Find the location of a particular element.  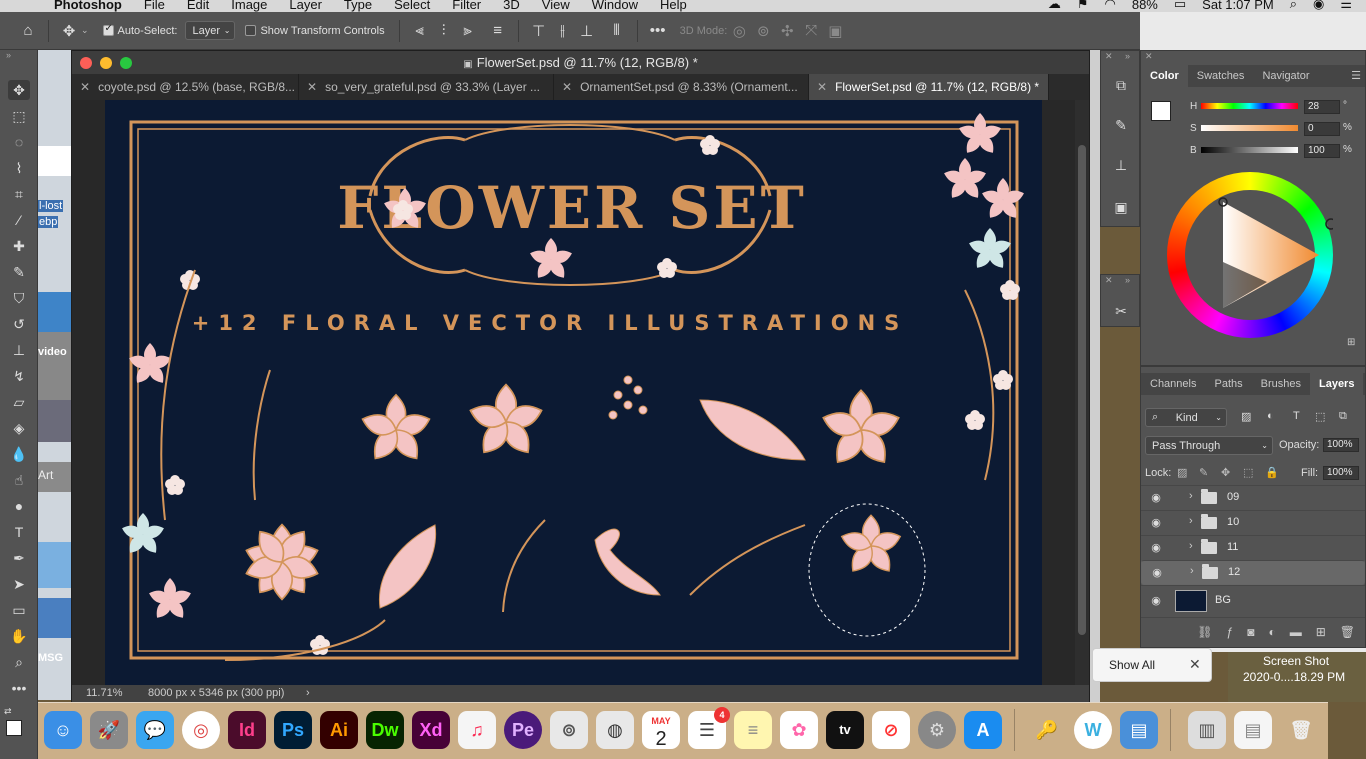

add-mask-icon: ◙ is located at coordinates (1250, 632).